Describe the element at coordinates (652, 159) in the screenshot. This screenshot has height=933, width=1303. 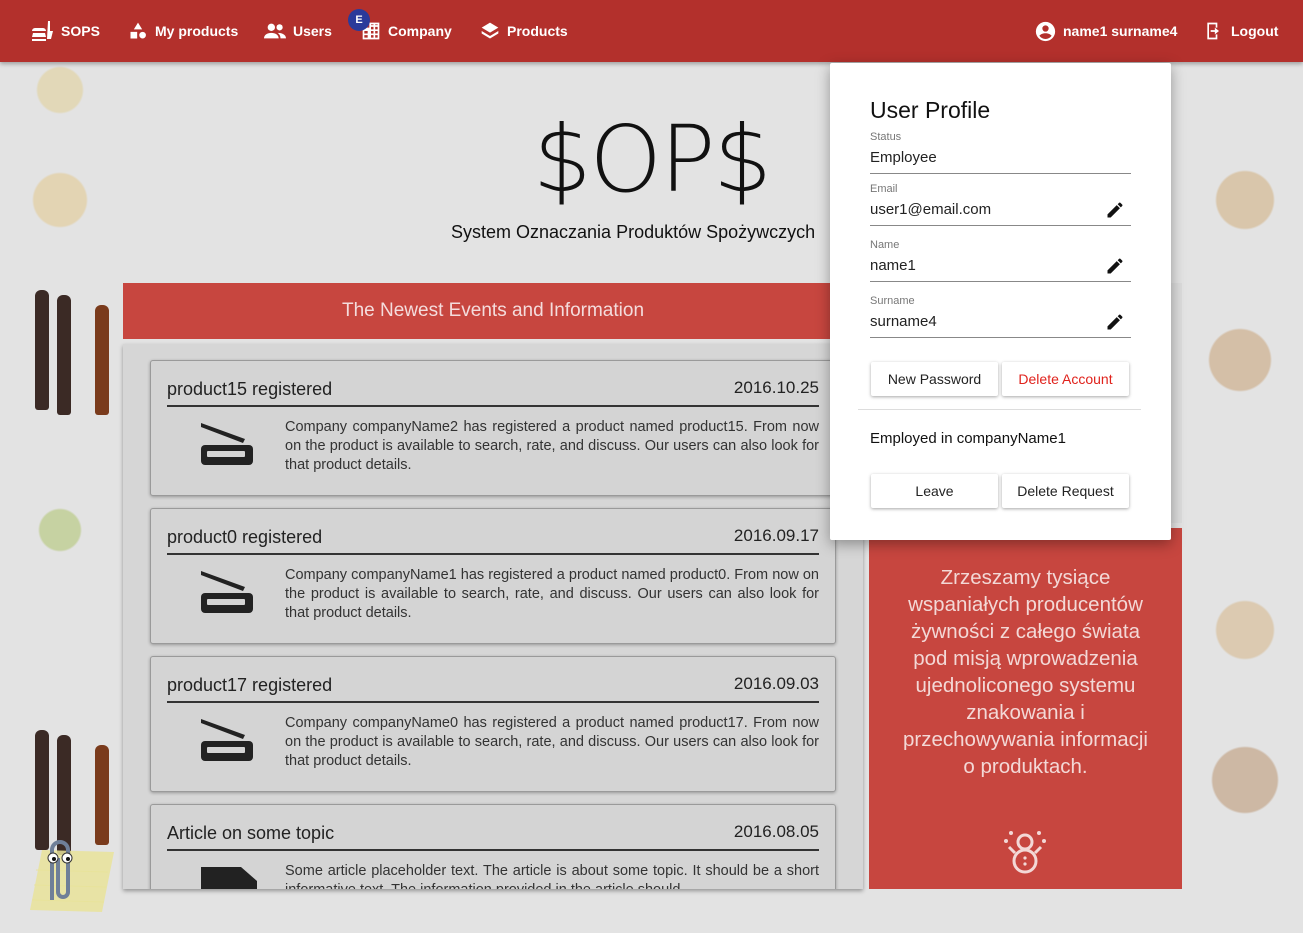
I see `hero-title: $OP$` at that location.